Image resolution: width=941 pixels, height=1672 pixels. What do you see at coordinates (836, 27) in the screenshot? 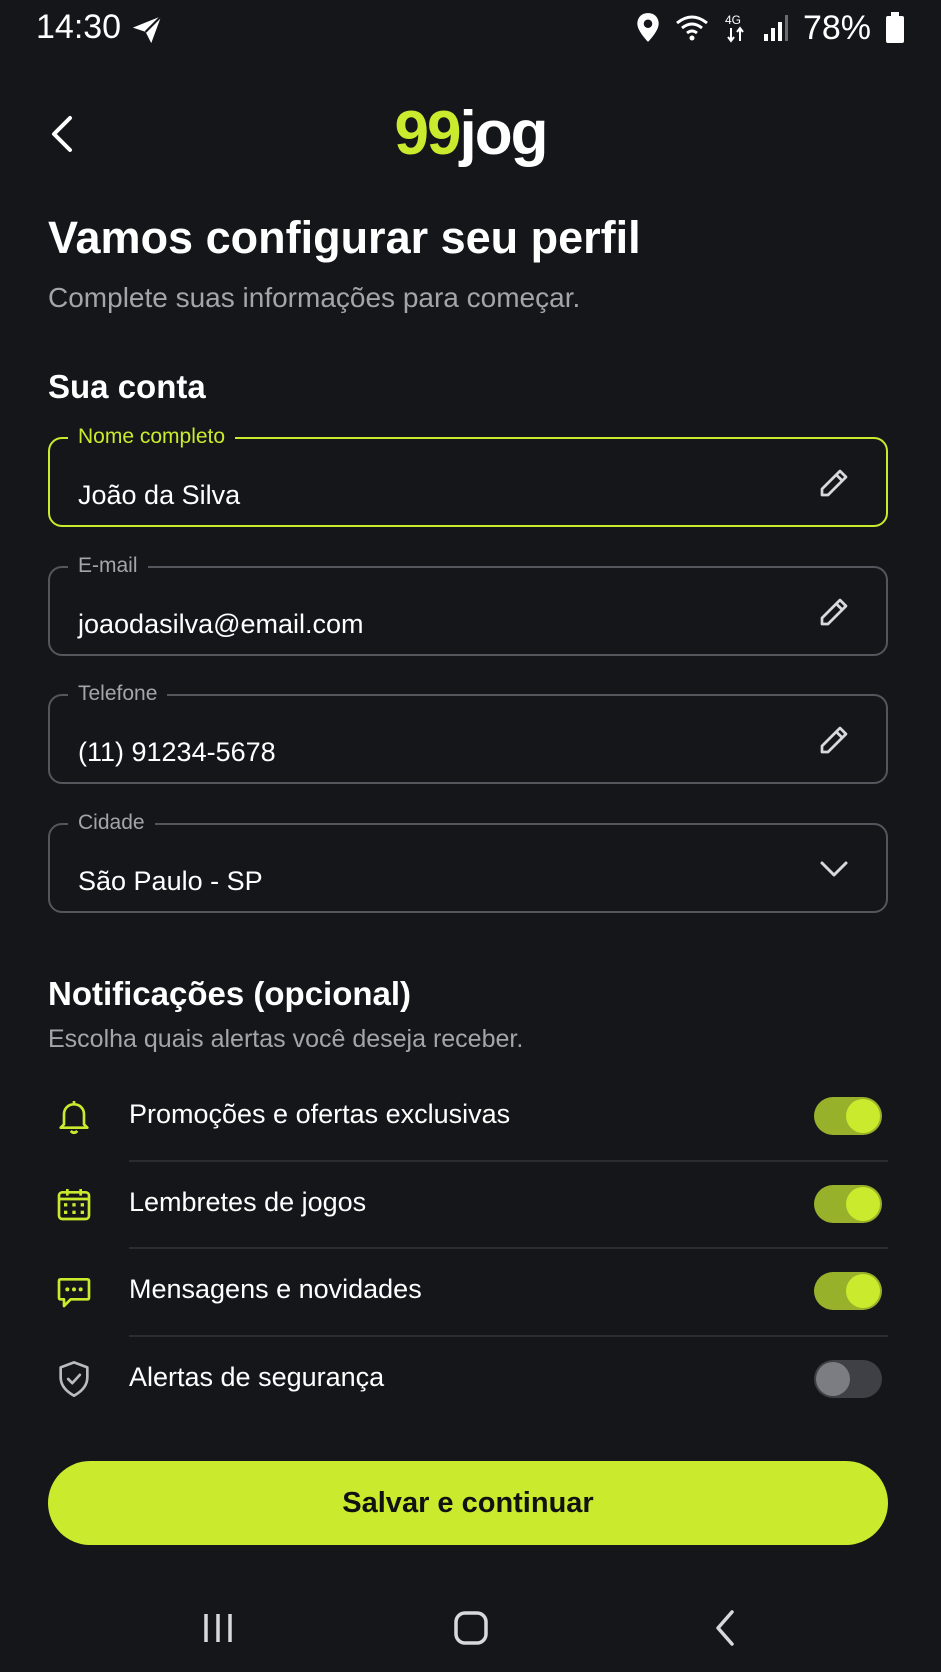
I see `battery-percent: 78%` at bounding box center [836, 27].